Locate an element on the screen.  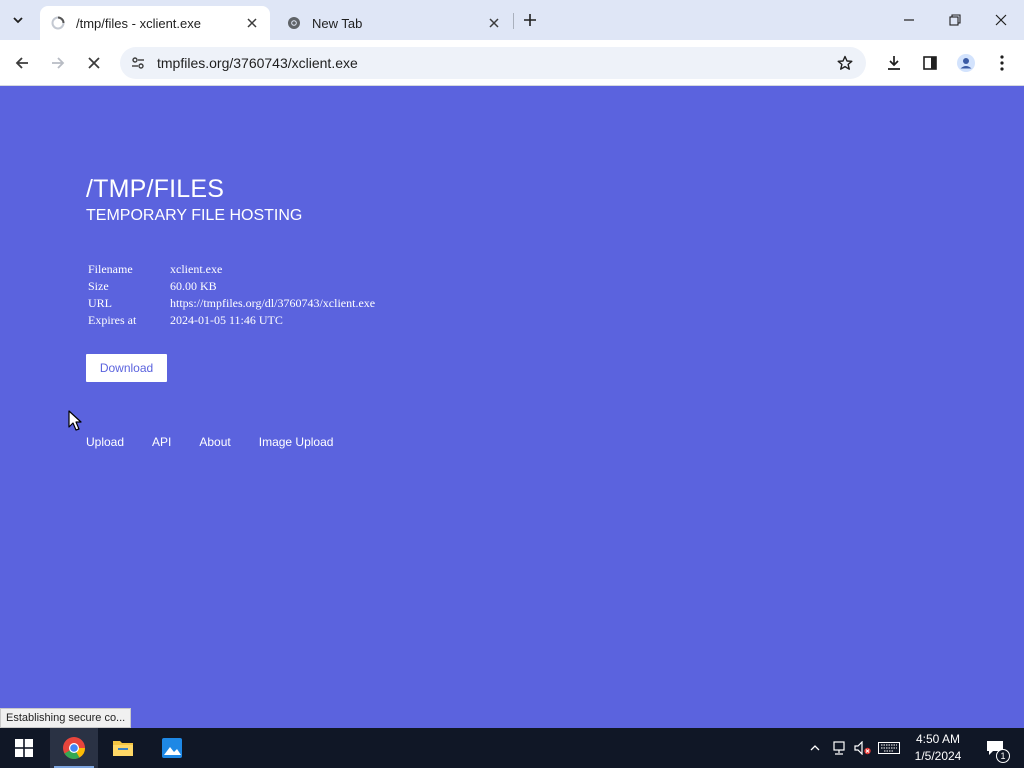
profile-button is located at coordinates (966, 63).